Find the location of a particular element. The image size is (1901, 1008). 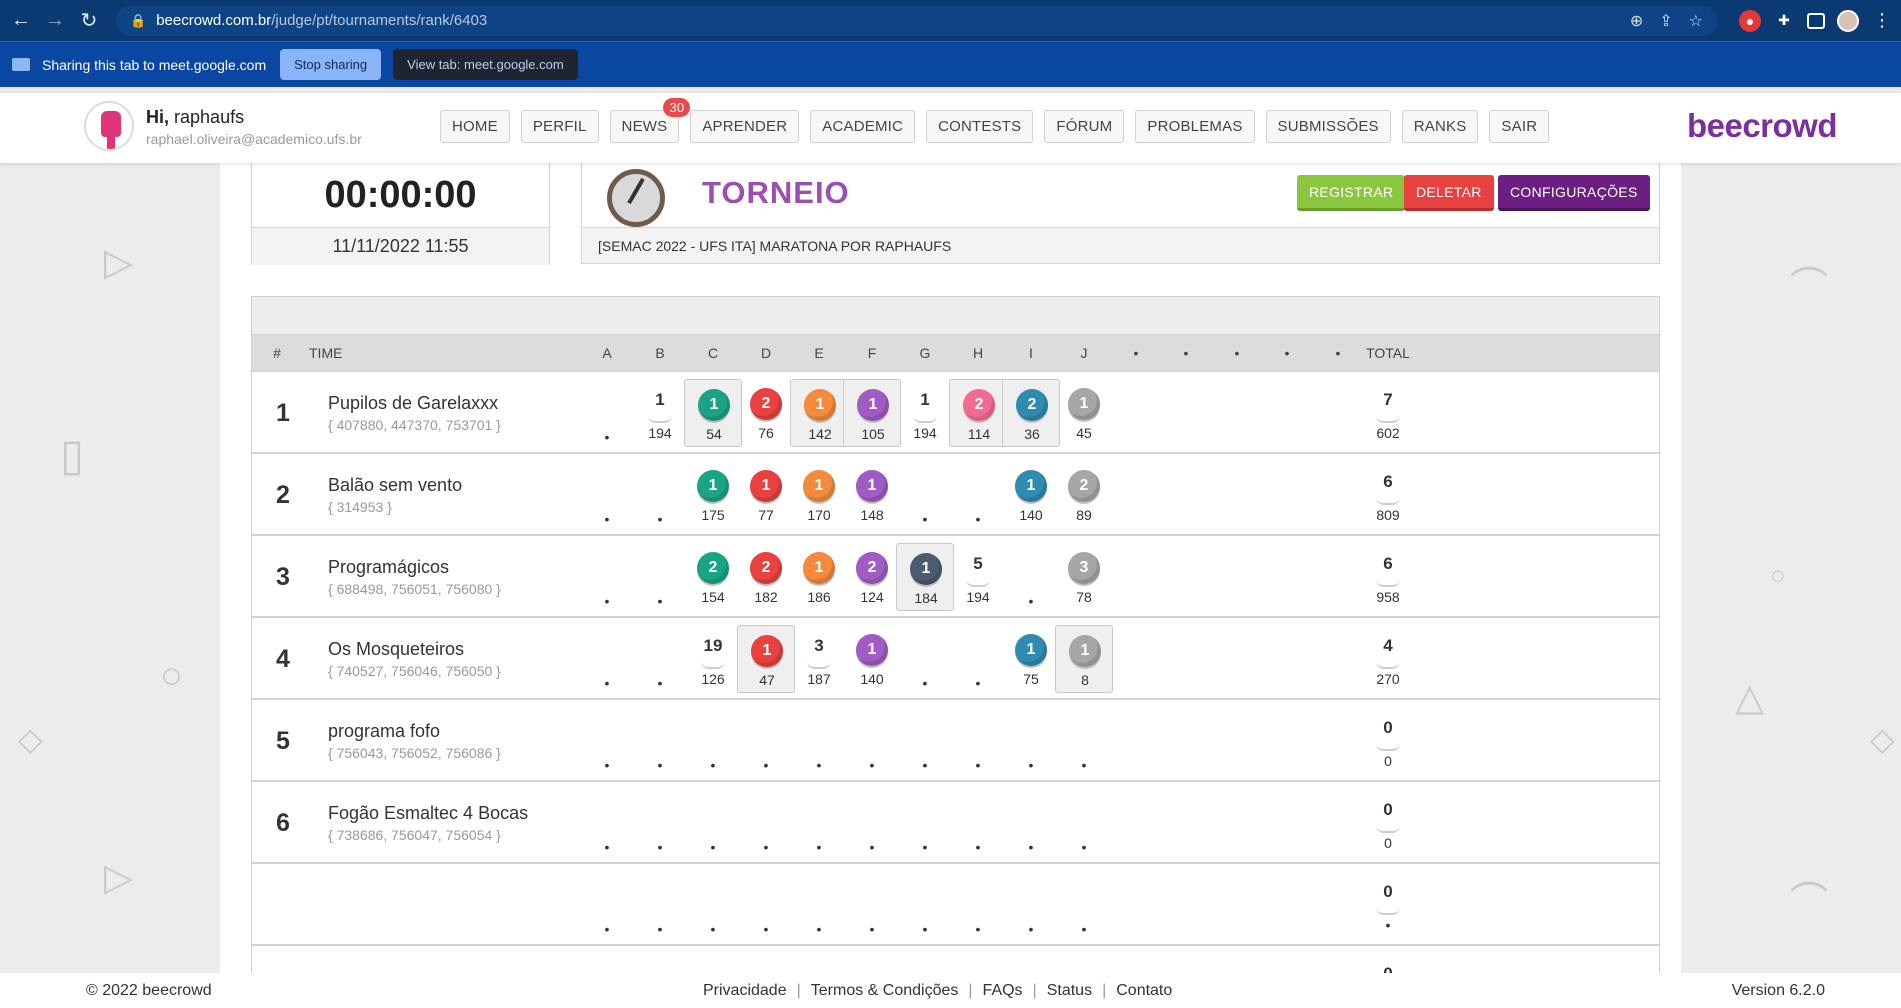

column-header-problem: H is located at coordinates (978, 353).